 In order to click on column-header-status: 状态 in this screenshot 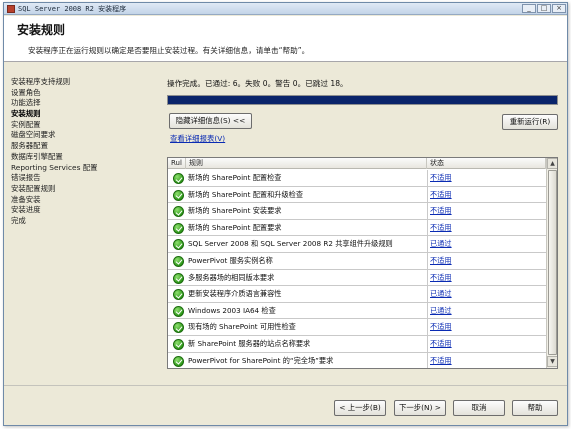, I will do `click(486, 163)`.